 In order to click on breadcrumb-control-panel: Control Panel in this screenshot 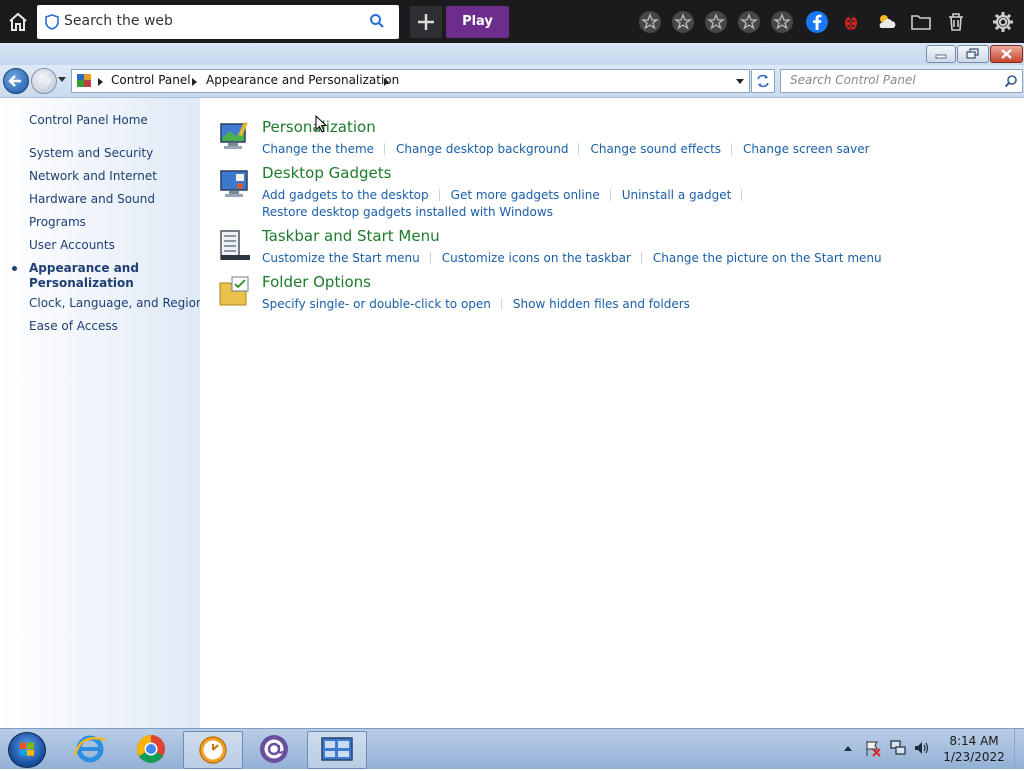, I will do `click(151, 80)`.